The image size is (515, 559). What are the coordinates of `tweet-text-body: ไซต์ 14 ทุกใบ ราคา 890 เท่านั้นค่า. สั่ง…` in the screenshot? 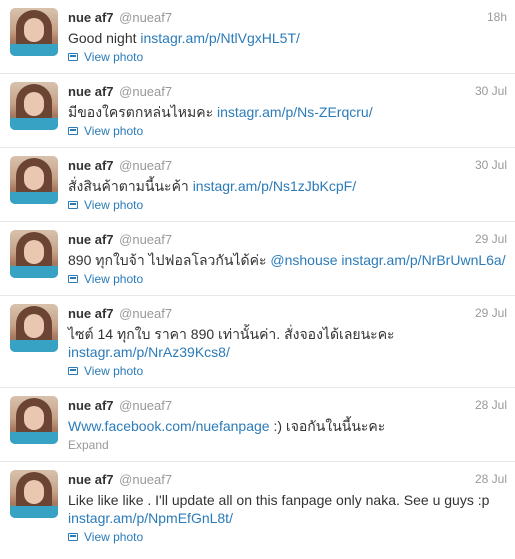 It's located at (231, 334).